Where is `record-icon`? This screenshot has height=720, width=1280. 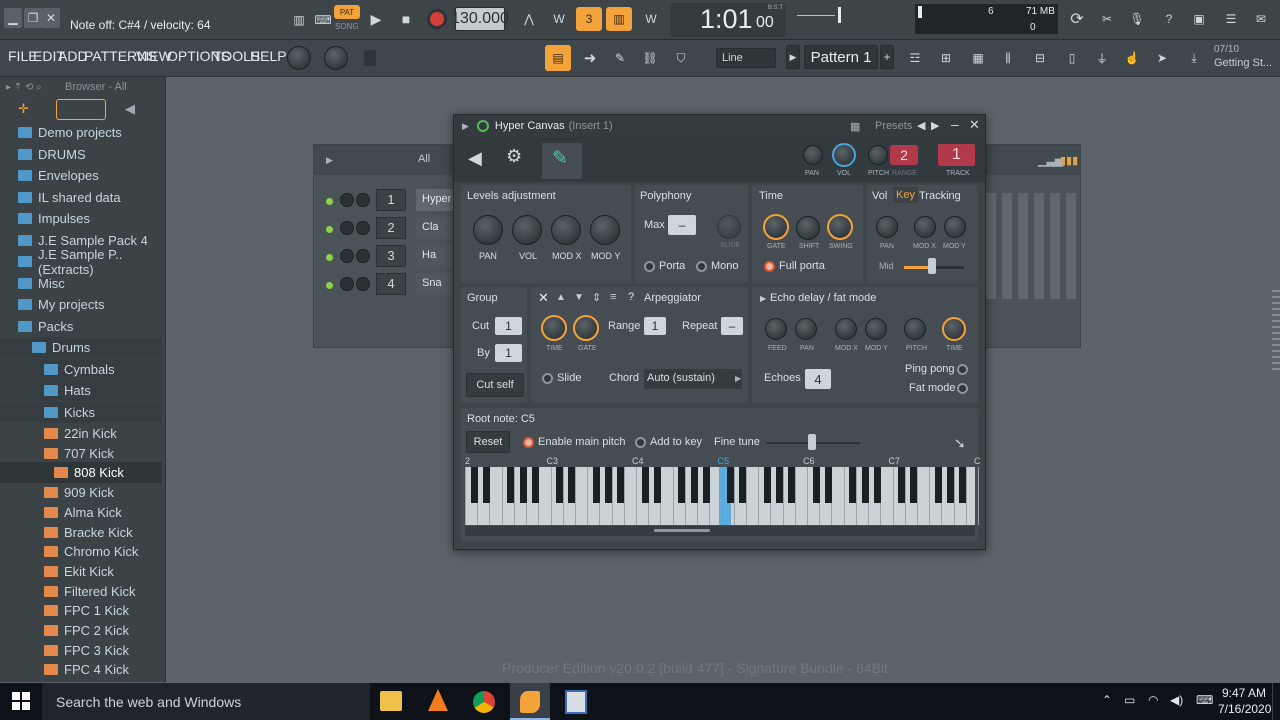
record-icon is located at coordinates (437, 19).